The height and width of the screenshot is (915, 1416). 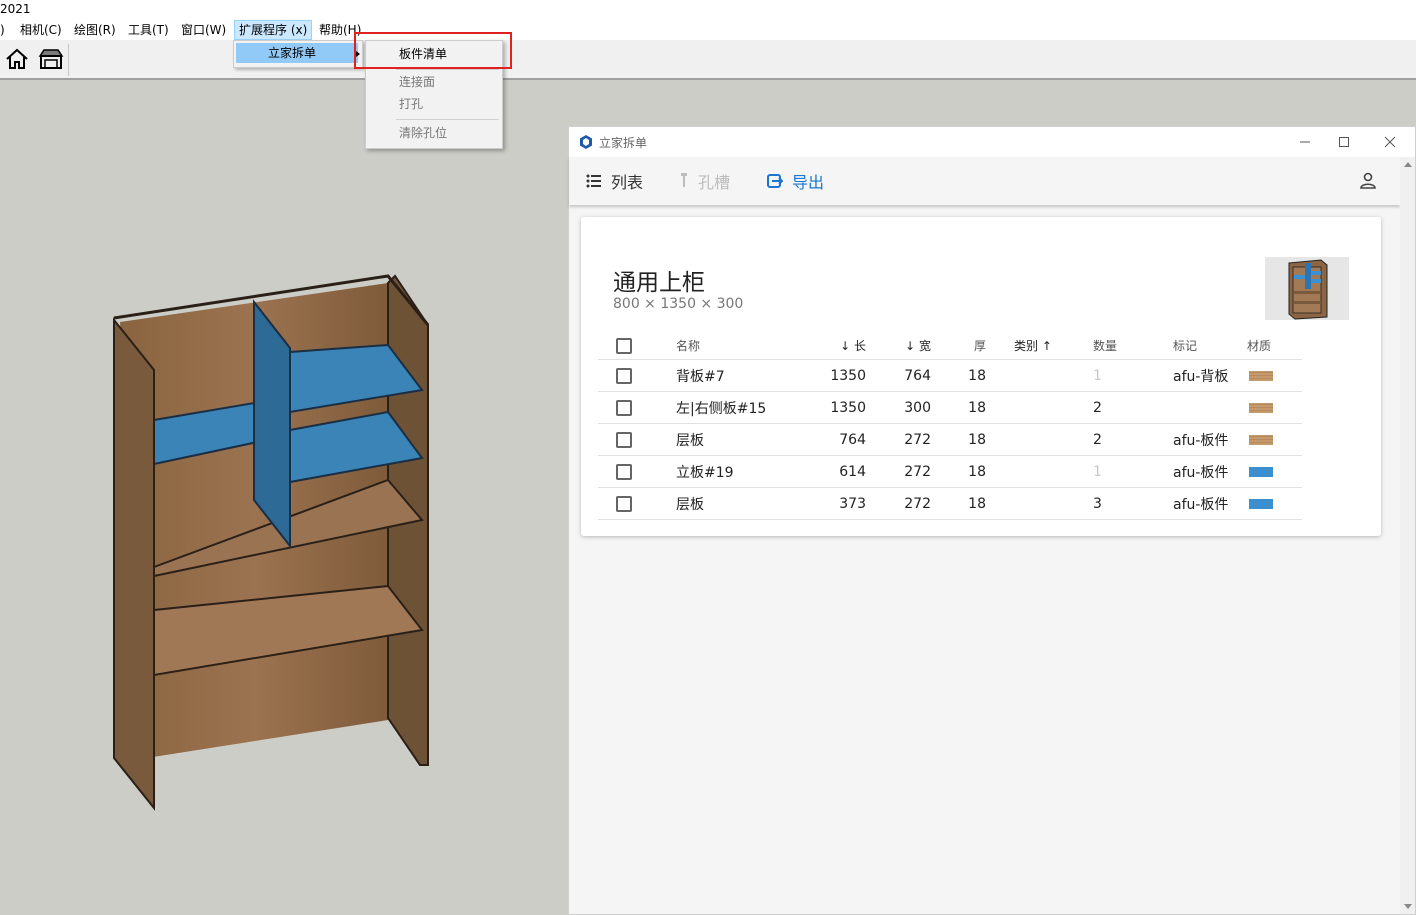 I want to click on close-button, so click(x=1390, y=142).